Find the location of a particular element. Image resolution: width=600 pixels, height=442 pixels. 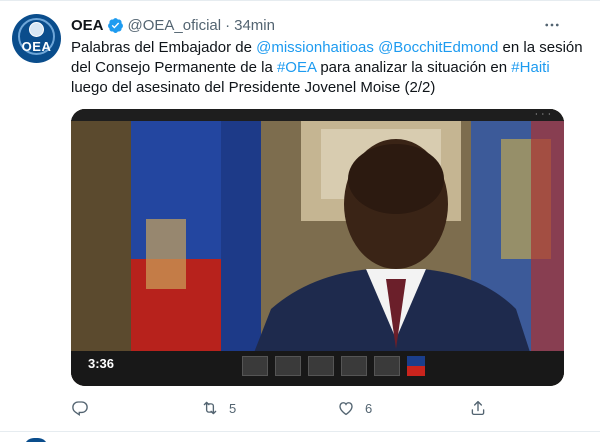

text-segment: Palabras del Embajador de is located at coordinates (164, 47).